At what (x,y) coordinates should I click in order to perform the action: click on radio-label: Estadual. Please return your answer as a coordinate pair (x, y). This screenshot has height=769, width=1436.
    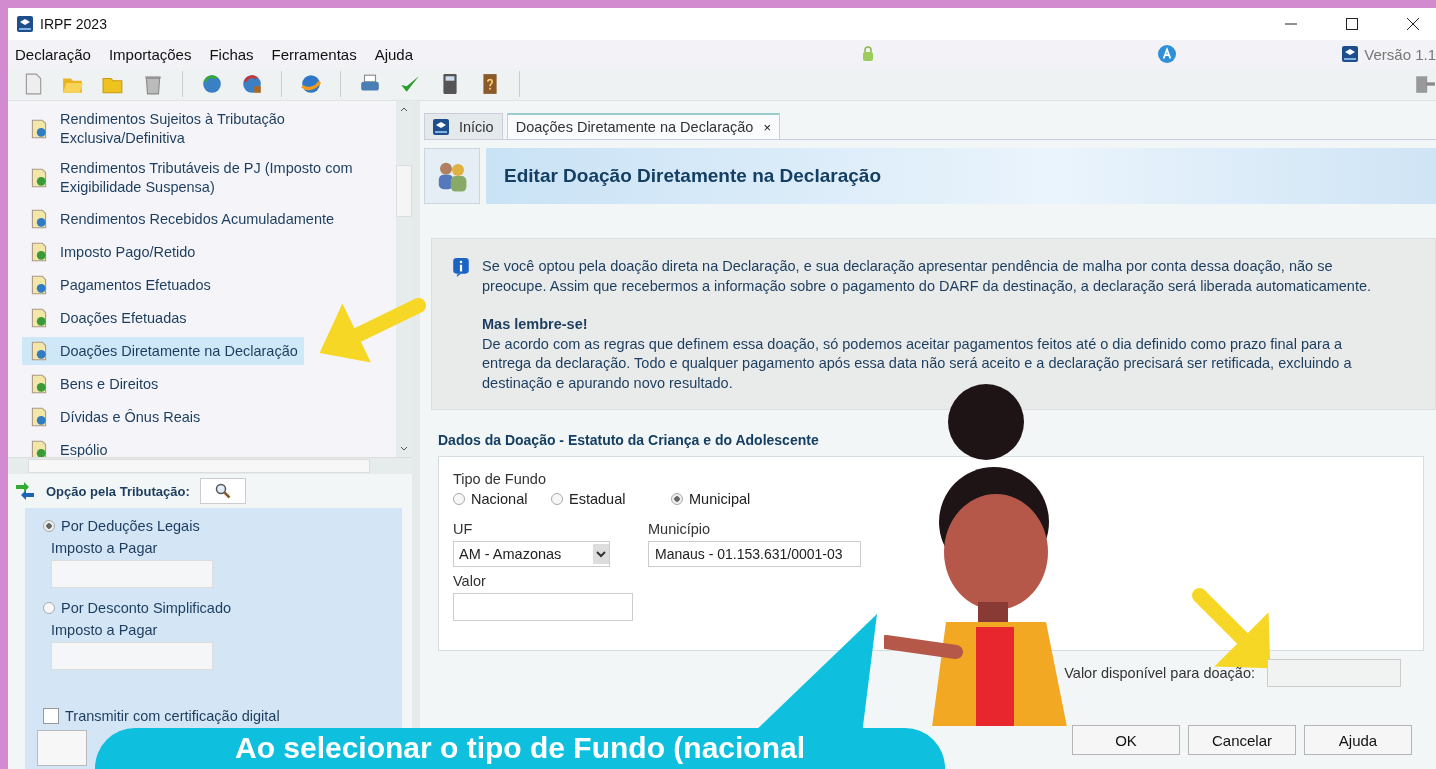
    Looking at the image, I should click on (597, 499).